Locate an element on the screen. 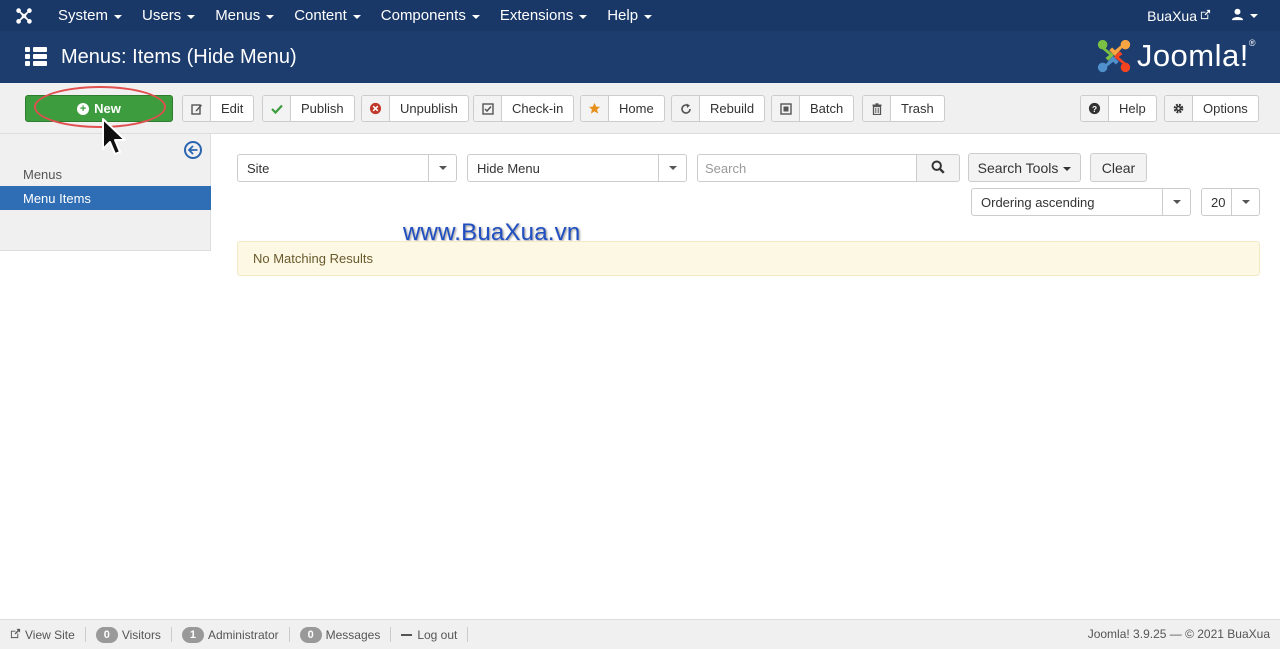  trash-button: Trash is located at coordinates (903, 108).